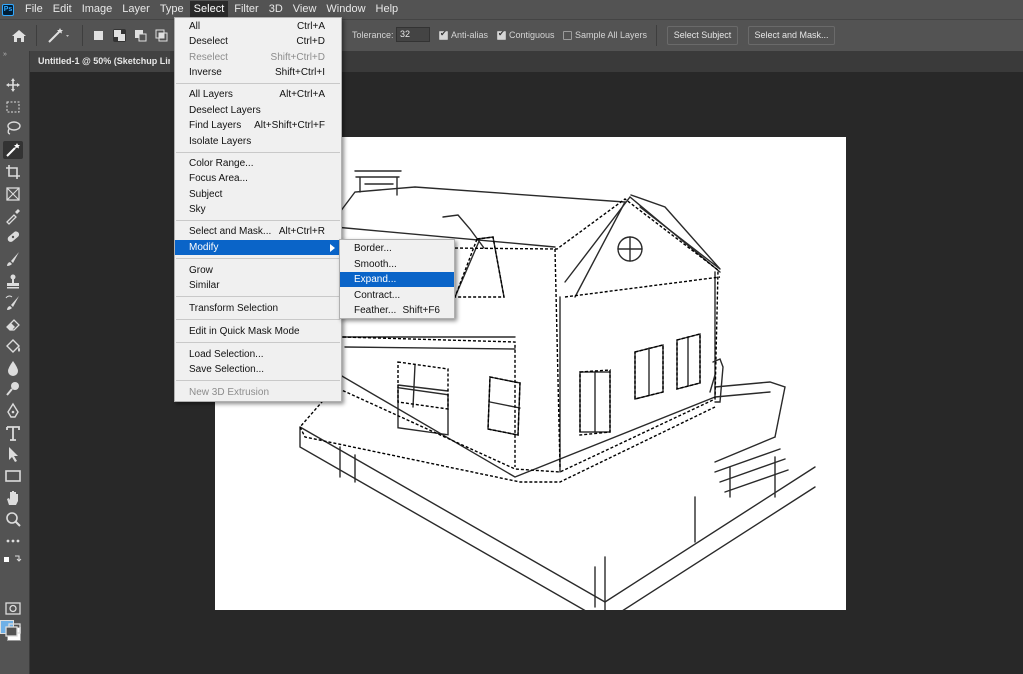  What do you see at coordinates (276, 9) in the screenshot?
I see `menu-3d: 3D` at bounding box center [276, 9].